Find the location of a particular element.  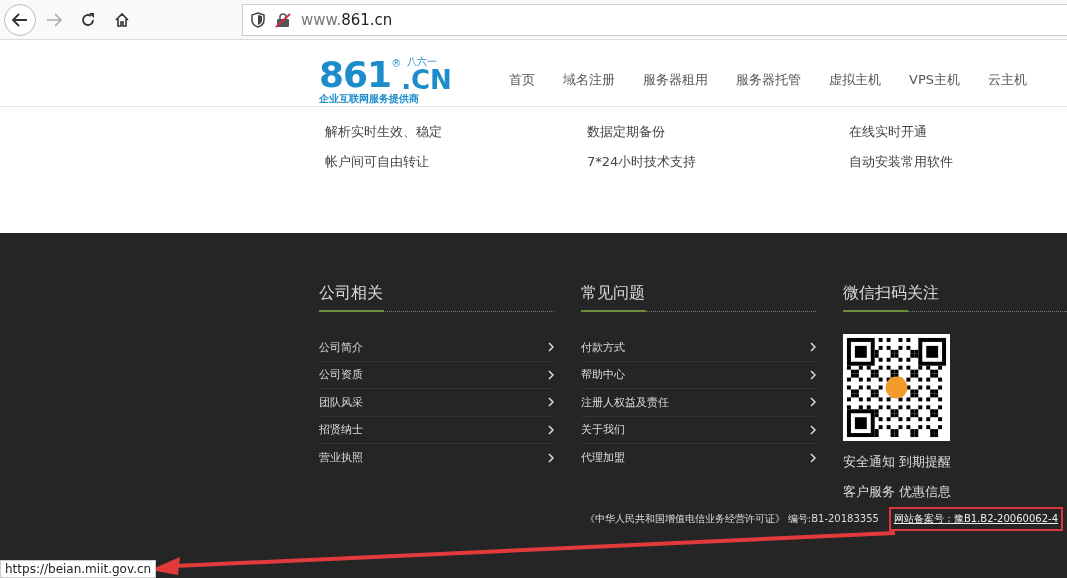

logo-tagline: 企业互联网服务提供商 is located at coordinates (369, 98).